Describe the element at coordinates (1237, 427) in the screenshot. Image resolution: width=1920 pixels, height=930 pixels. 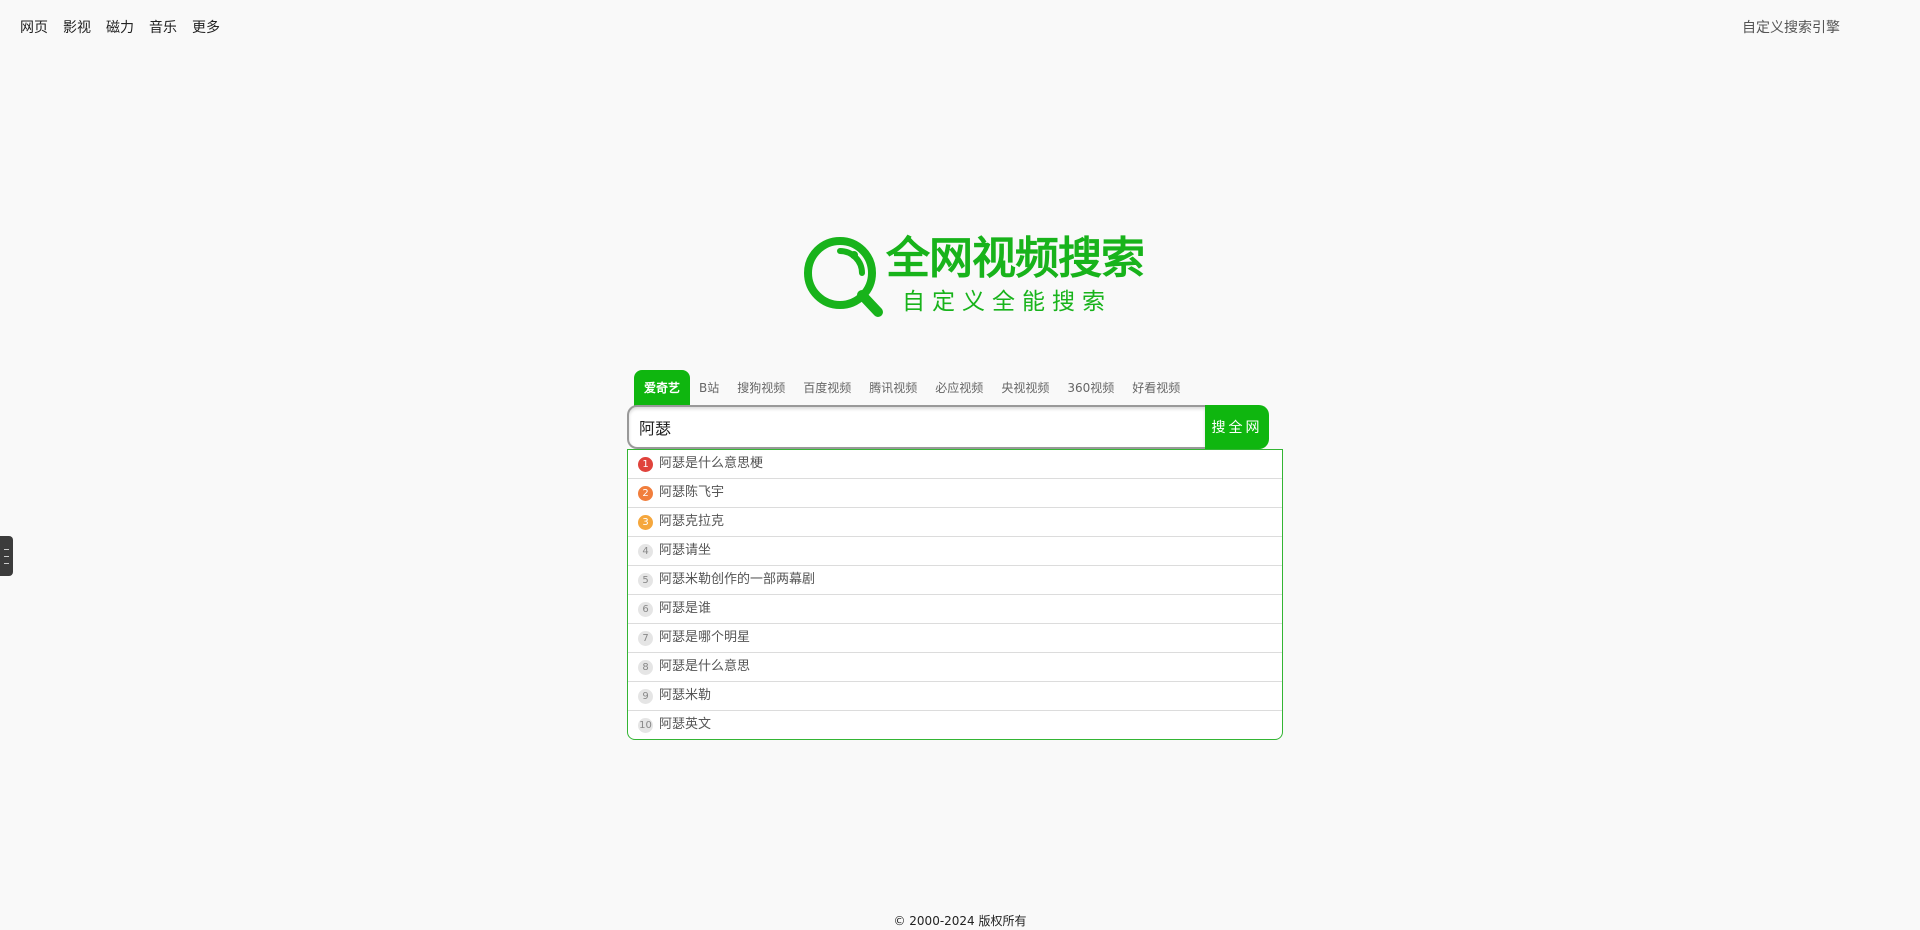
I see `search-all-button: 搜全网` at that location.